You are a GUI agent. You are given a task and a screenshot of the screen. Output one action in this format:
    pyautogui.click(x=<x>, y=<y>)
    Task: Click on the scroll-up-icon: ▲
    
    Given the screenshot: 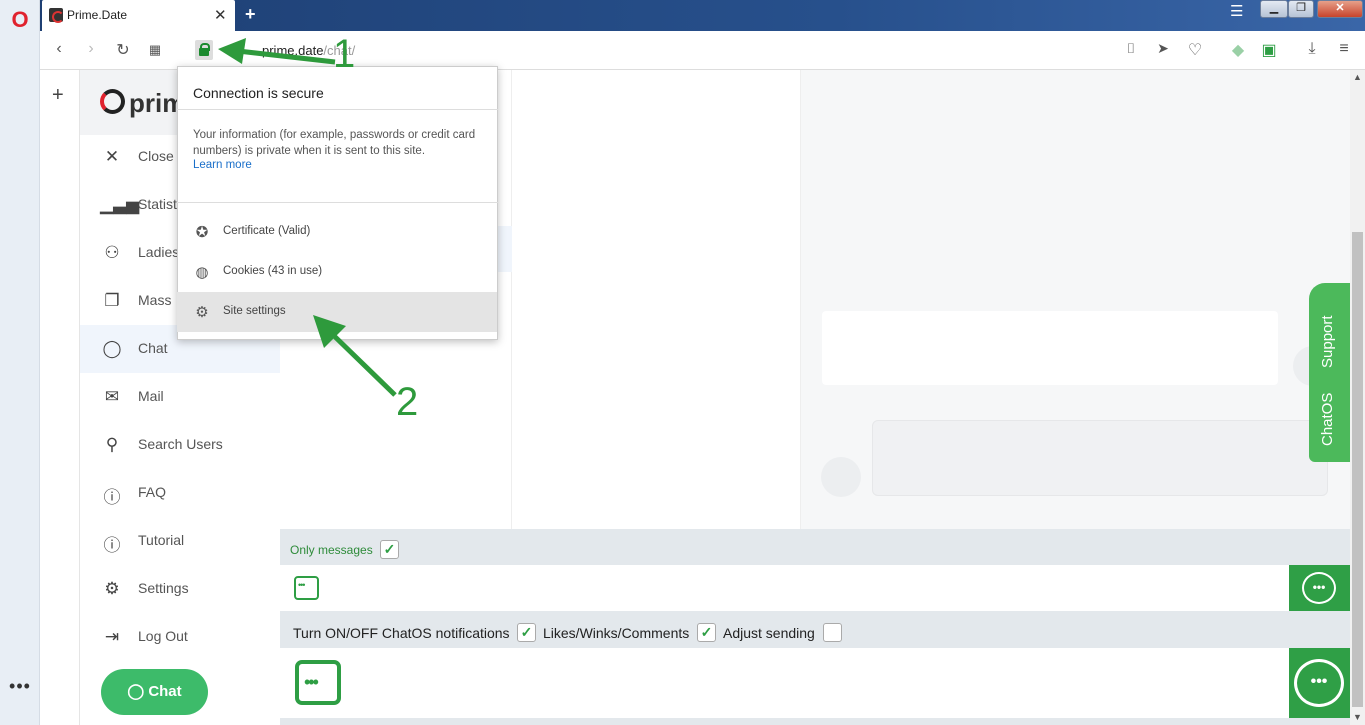 What is the action you would take?
    pyautogui.click(x=1357, y=77)
    